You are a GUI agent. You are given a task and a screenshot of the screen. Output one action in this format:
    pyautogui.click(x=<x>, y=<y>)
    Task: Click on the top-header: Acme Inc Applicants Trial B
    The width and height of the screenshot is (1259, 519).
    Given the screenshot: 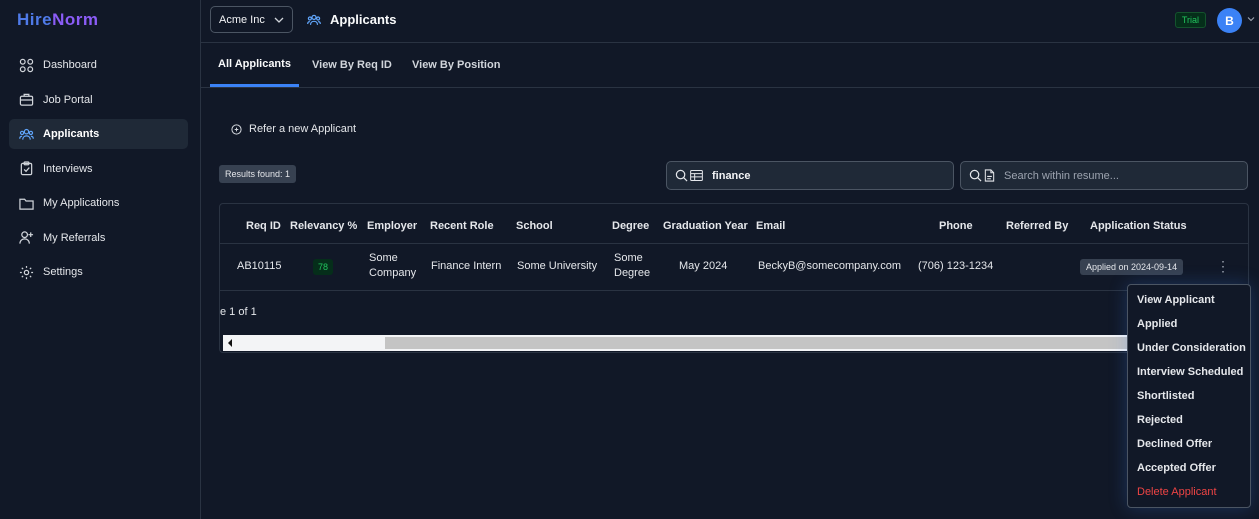 What is the action you would take?
    pyautogui.click(x=730, y=21)
    